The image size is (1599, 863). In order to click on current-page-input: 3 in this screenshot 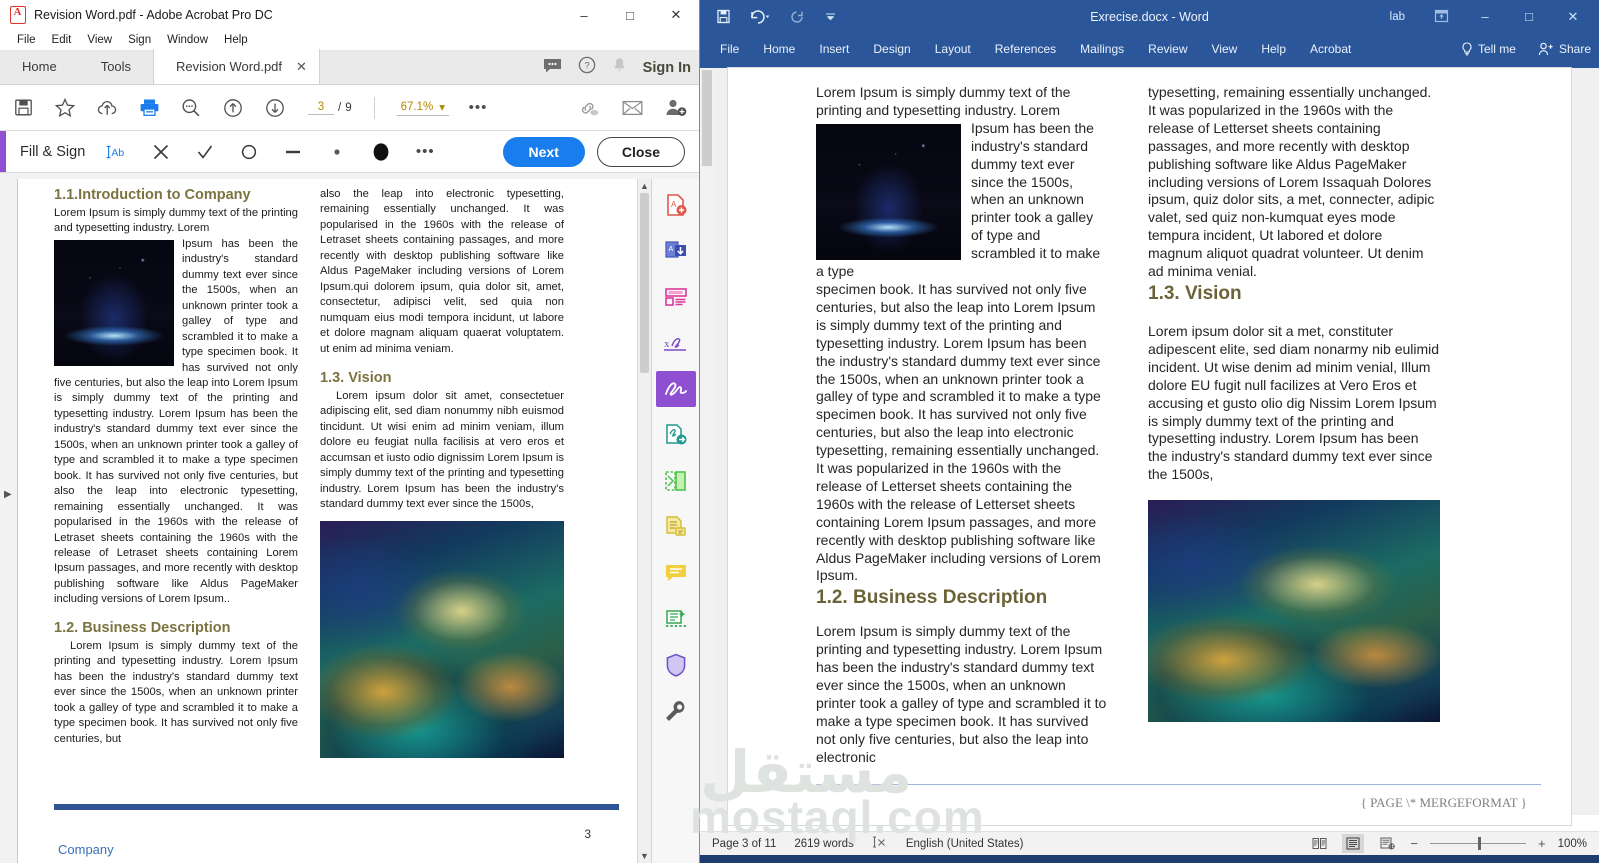, I will do `click(321, 108)`.